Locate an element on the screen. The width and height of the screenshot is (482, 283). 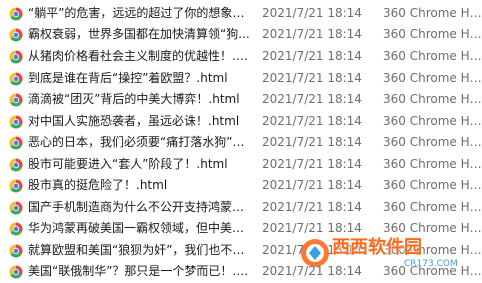
file-name: 从猪肉价格看社会主义制度的优越性！.html is located at coordinates (139, 56).